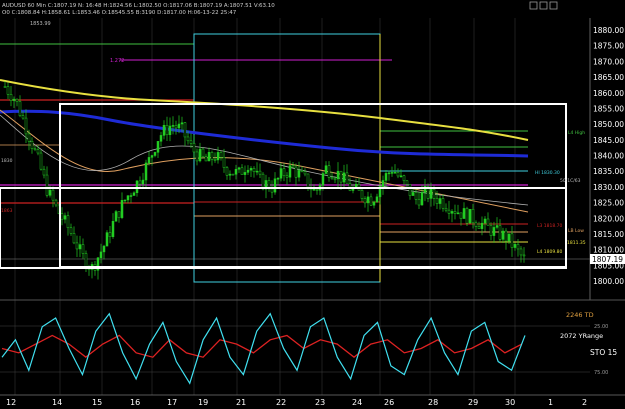 Image resolution: width=625 pixels, height=409 pixels. What do you see at coordinates (550, 226) in the screenshot?
I see `l3-label: L3 1818.70` at bounding box center [550, 226].